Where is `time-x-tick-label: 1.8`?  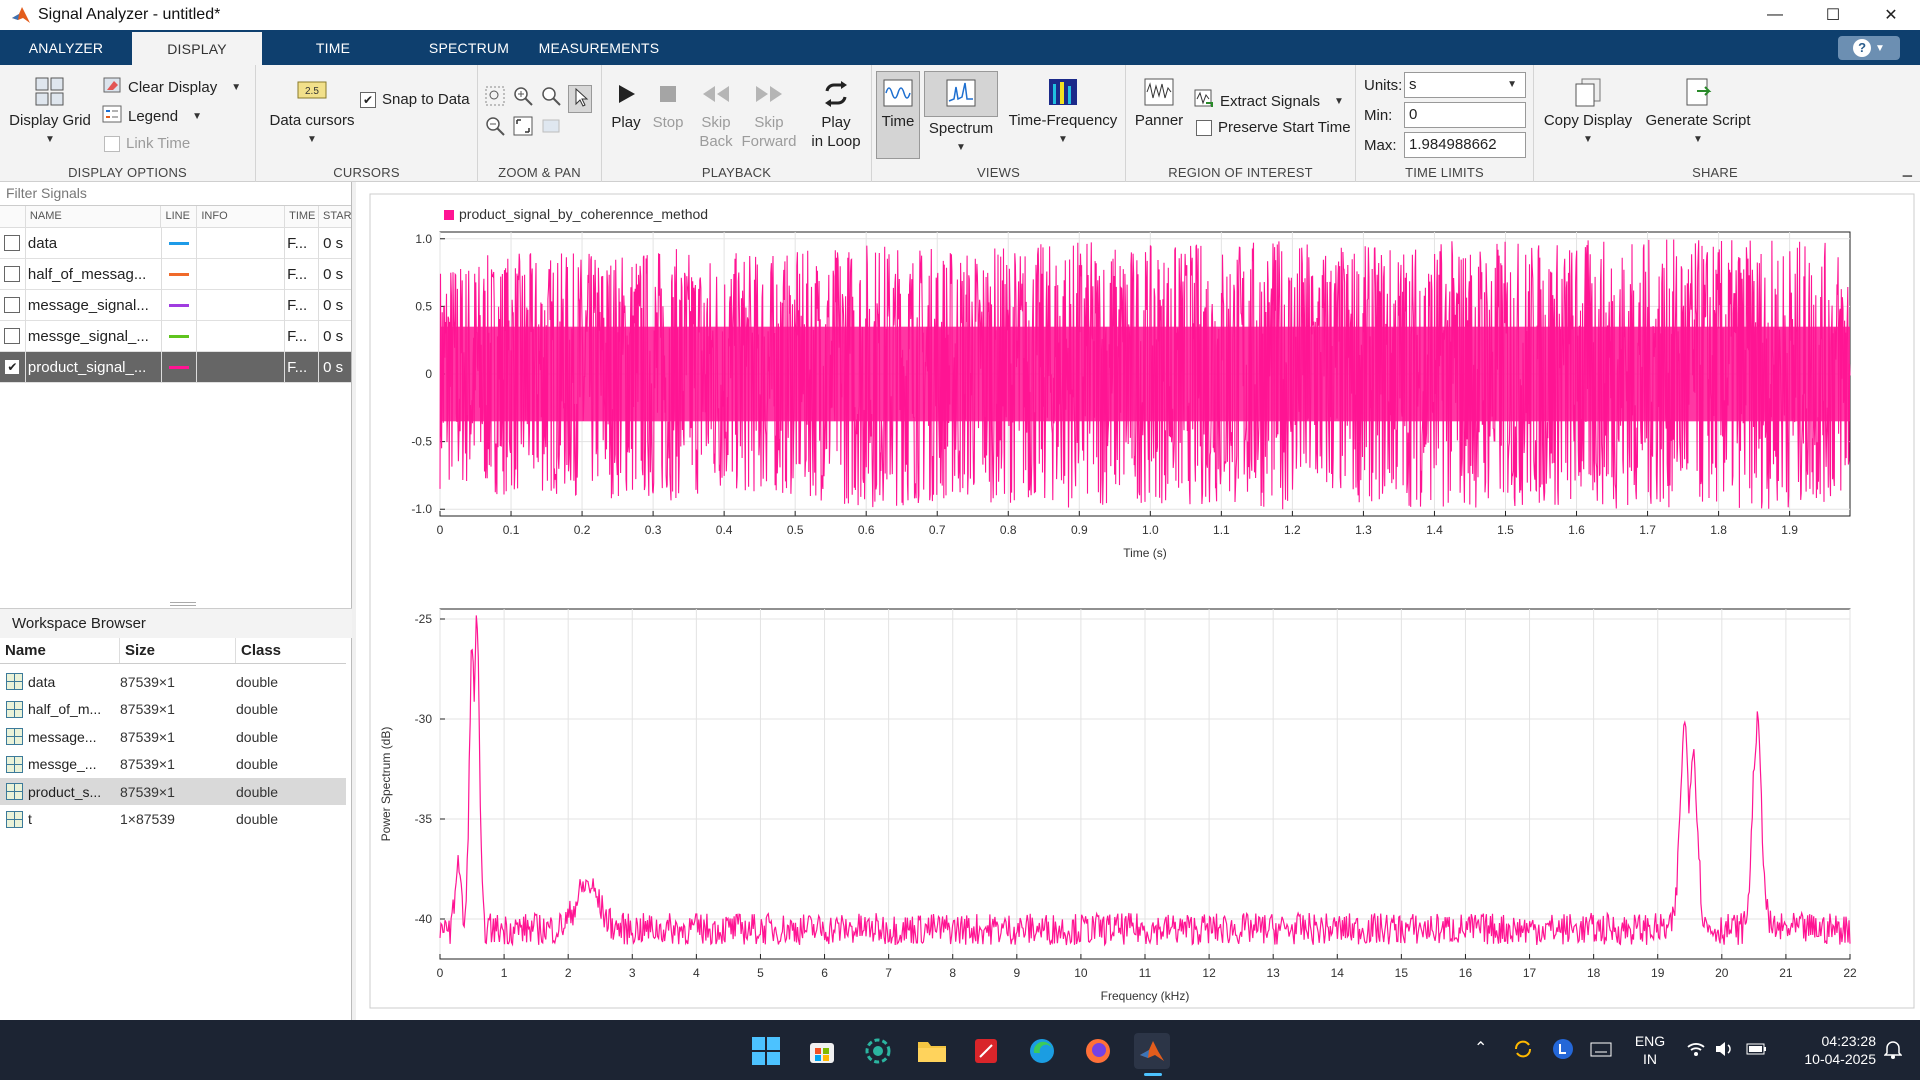
time-x-tick-label: 1.8 is located at coordinates (1718, 530).